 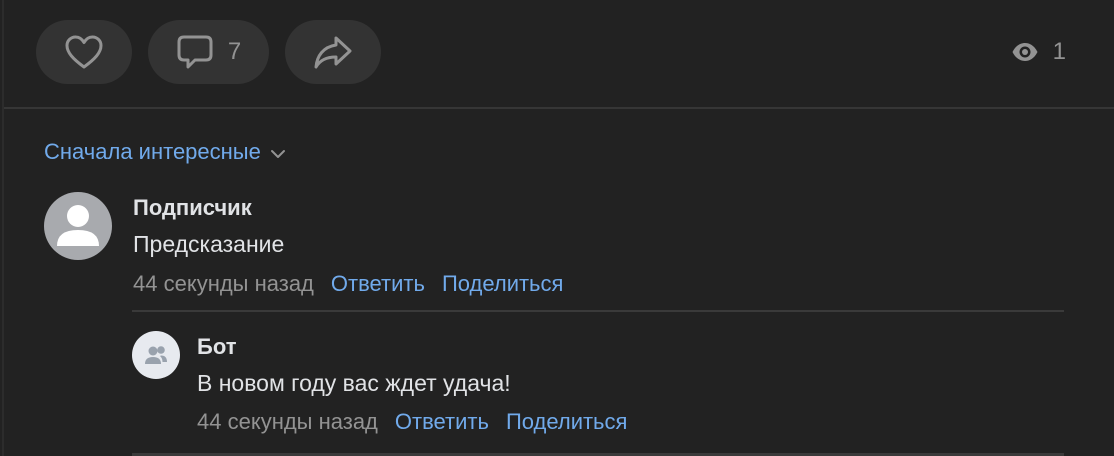 What do you see at coordinates (566, 422) in the screenshot?
I see `reply-share-link: Поделиться` at bounding box center [566, 422].